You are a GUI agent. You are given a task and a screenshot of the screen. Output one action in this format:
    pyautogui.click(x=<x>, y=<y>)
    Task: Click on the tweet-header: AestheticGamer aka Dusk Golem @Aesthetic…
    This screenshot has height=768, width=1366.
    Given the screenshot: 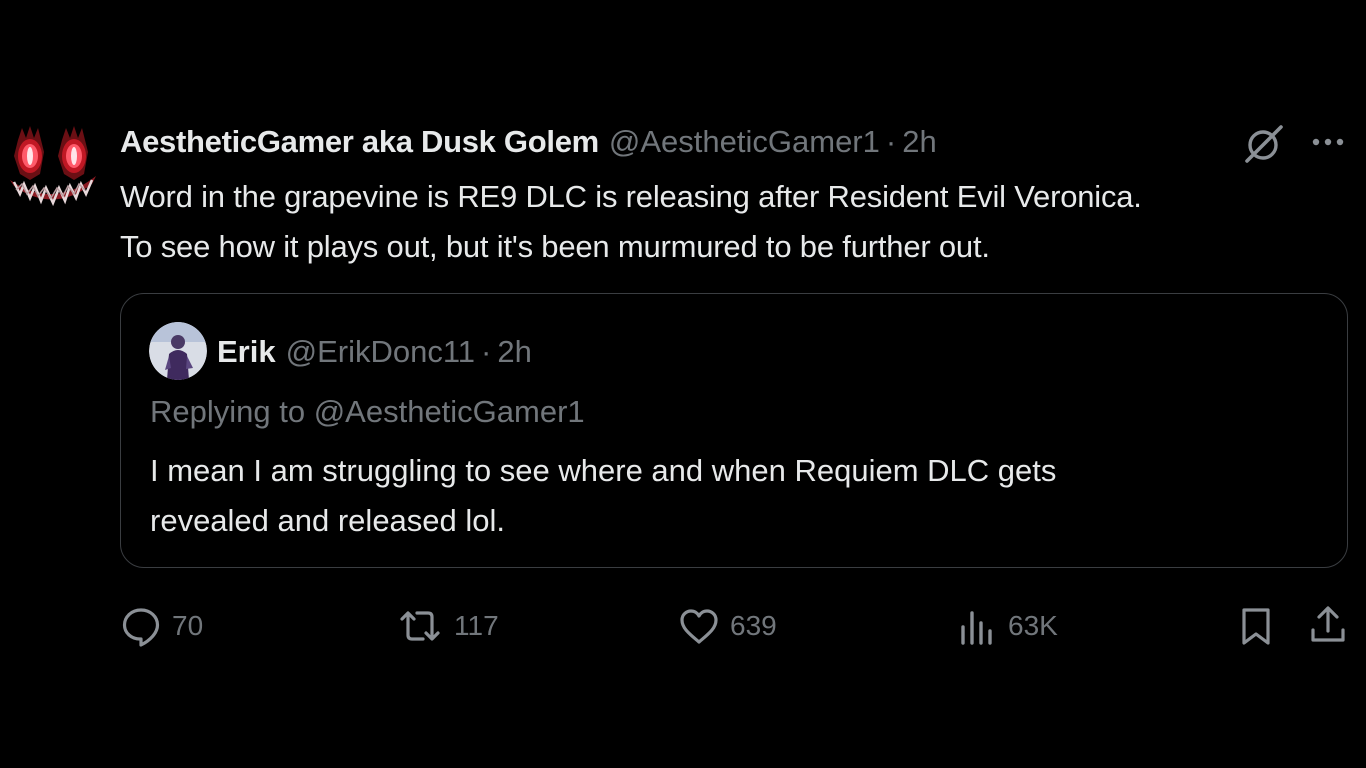 What is the action you would take?
    pyautogui.click(x=528, y=142)
    